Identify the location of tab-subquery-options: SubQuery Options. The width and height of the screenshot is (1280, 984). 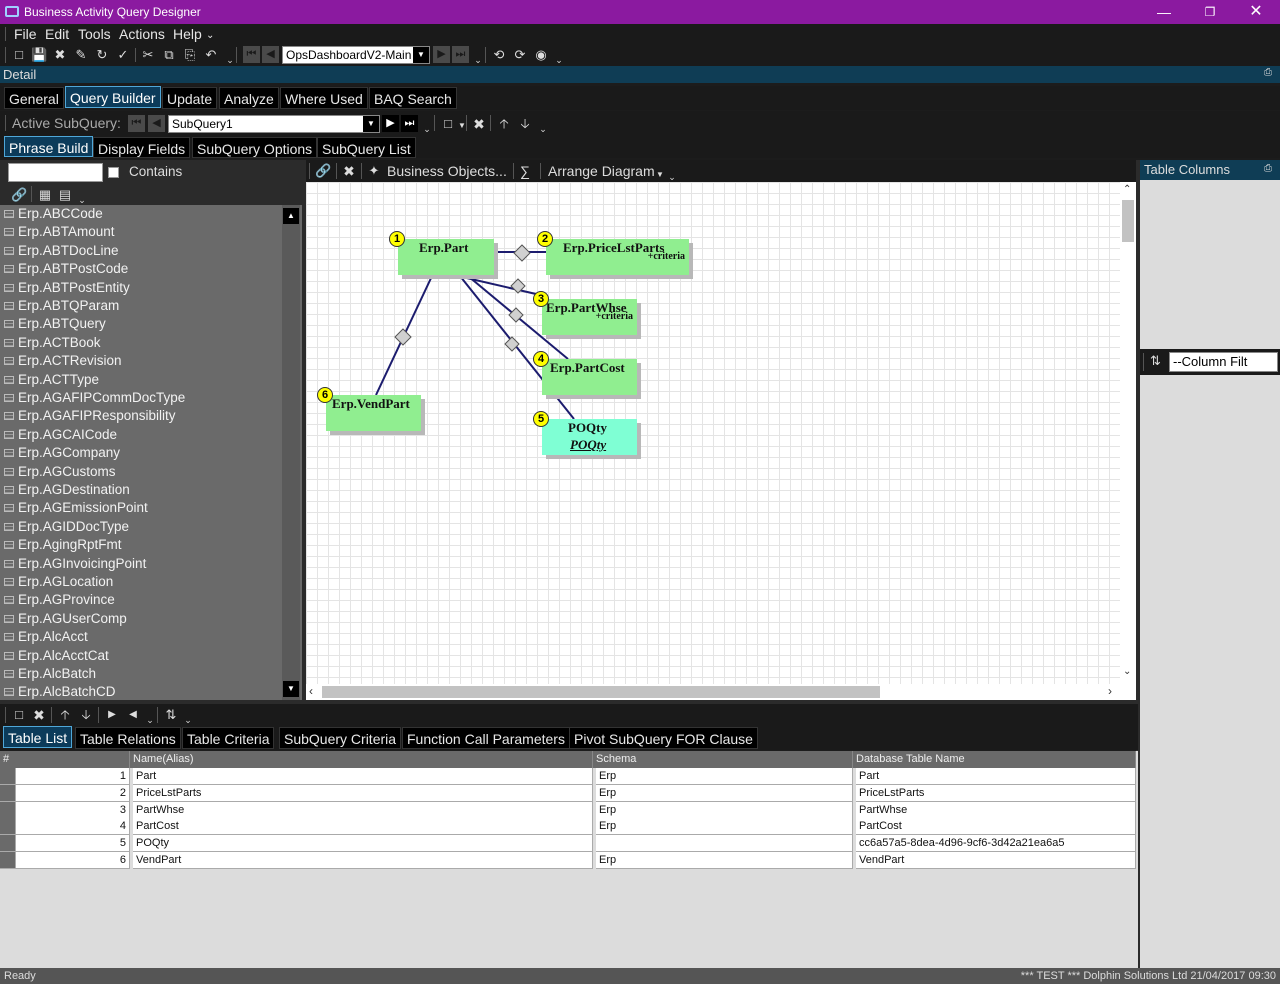
(255, 147).